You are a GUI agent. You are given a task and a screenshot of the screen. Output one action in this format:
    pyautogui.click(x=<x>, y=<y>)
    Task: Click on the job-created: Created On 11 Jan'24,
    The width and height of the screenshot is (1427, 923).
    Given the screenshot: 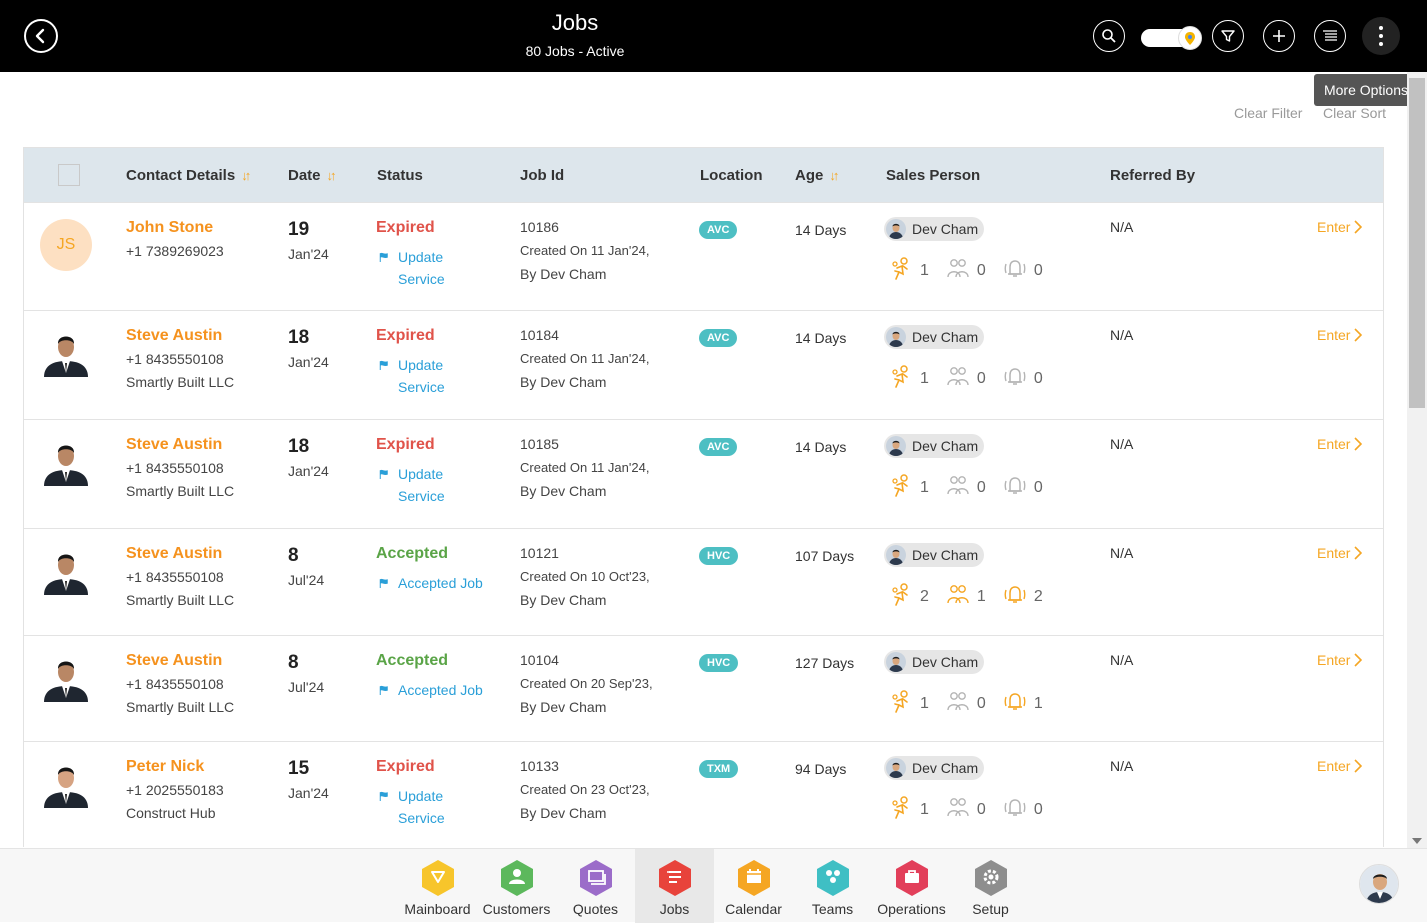 What is the action you would take?
    pyautogui.click(x=585, y=358)
    